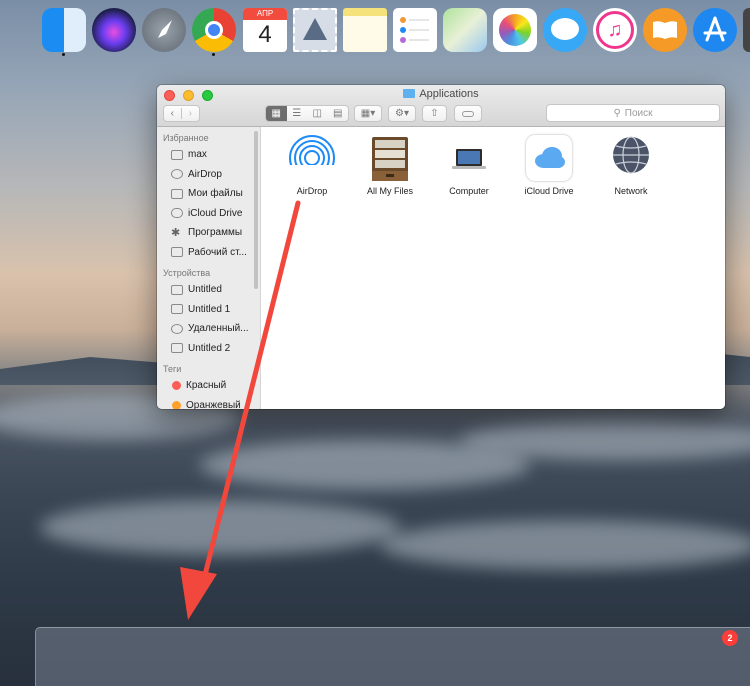 This screenshot has width=750, height=686. I want to click on sidebar-item-untitled-1: Untitled 1, so click(208, 310).